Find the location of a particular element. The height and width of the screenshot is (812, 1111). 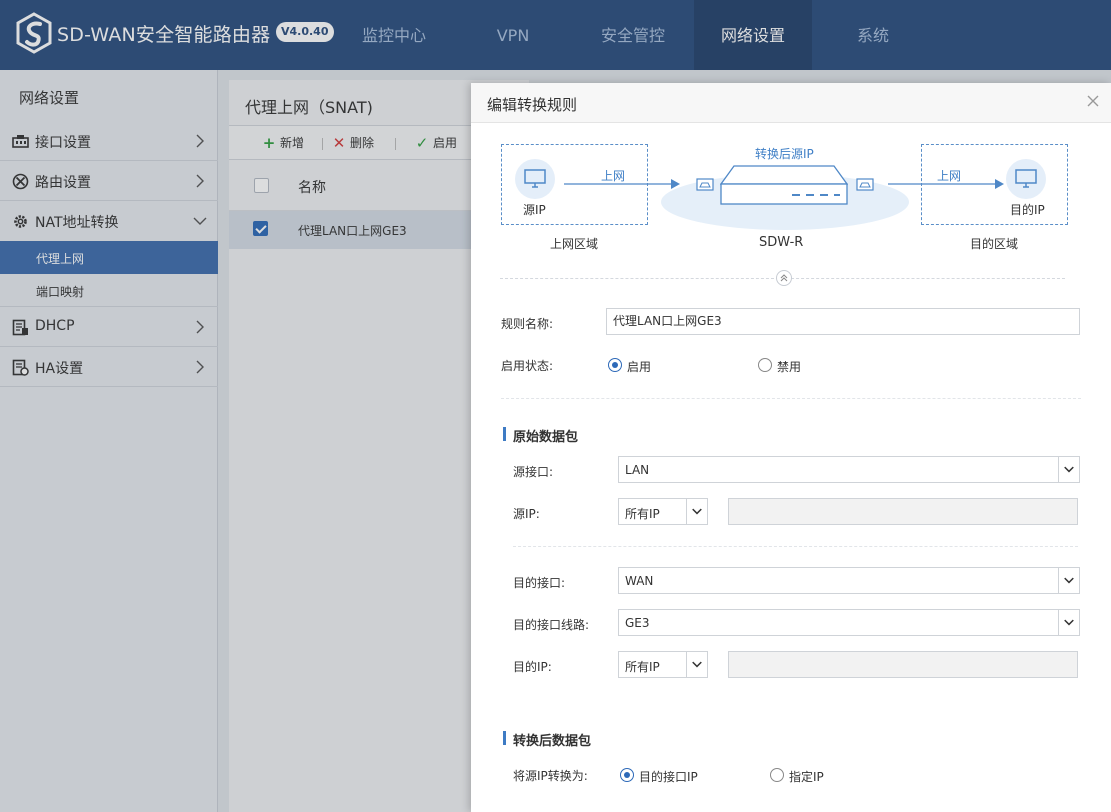

source-host is located at coordinates (535, 179).